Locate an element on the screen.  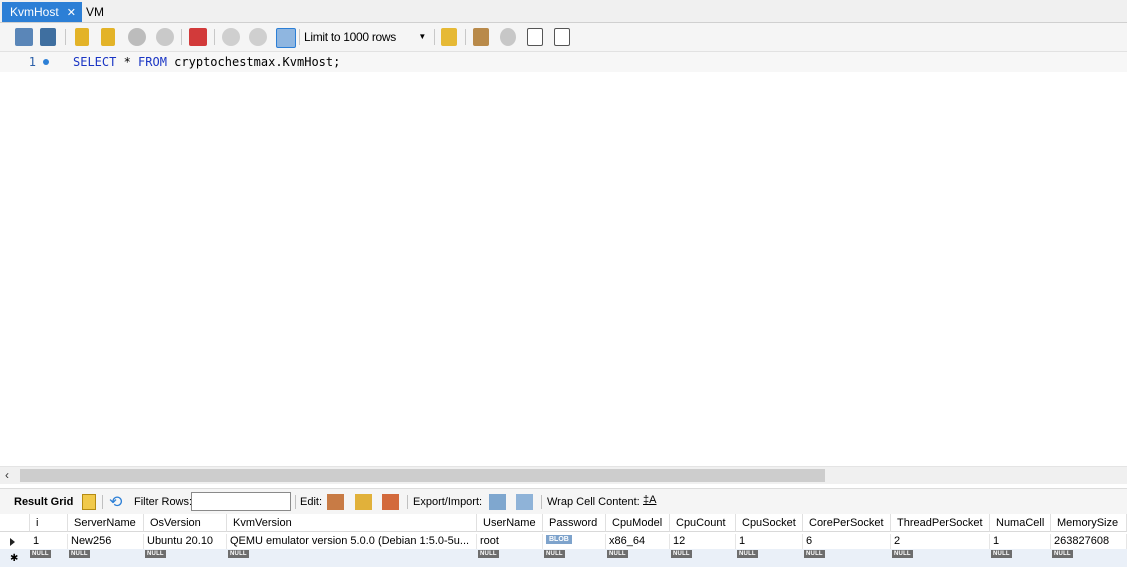
add-snippet-icon is located at coordinates (449, 37).